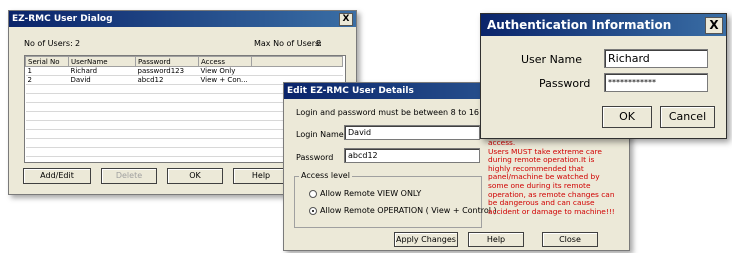 The image size is (732, 253). Describe the element at coordinates (325, 175) in the screenshot. I see `access-level-legend: Access level` at that location.